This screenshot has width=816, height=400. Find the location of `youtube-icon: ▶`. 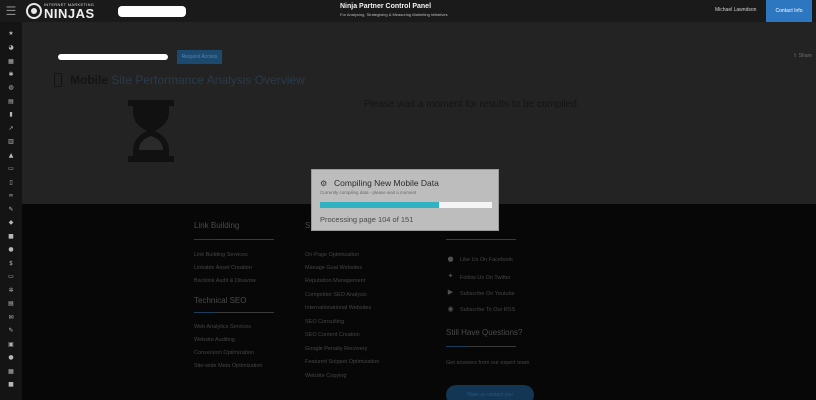

youtube-icon: ▶ is located at coordinates (450, 292).